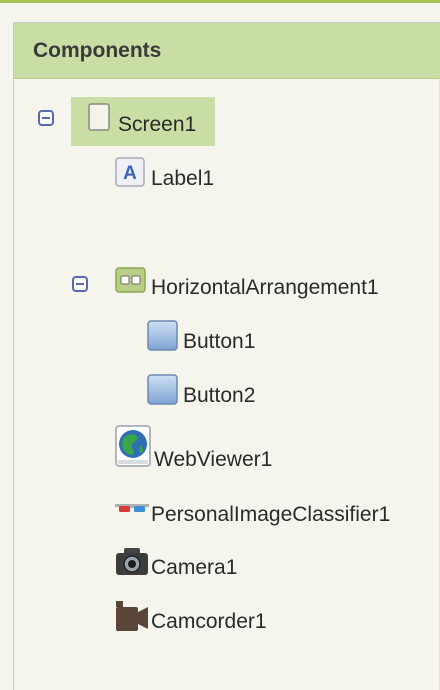 This screenshot has height=690, width=440. What do you see at coordinates (194, 568) in the screenshot?
I see `tree-item-camera1: Camera1` at bounding box center [194, 568].